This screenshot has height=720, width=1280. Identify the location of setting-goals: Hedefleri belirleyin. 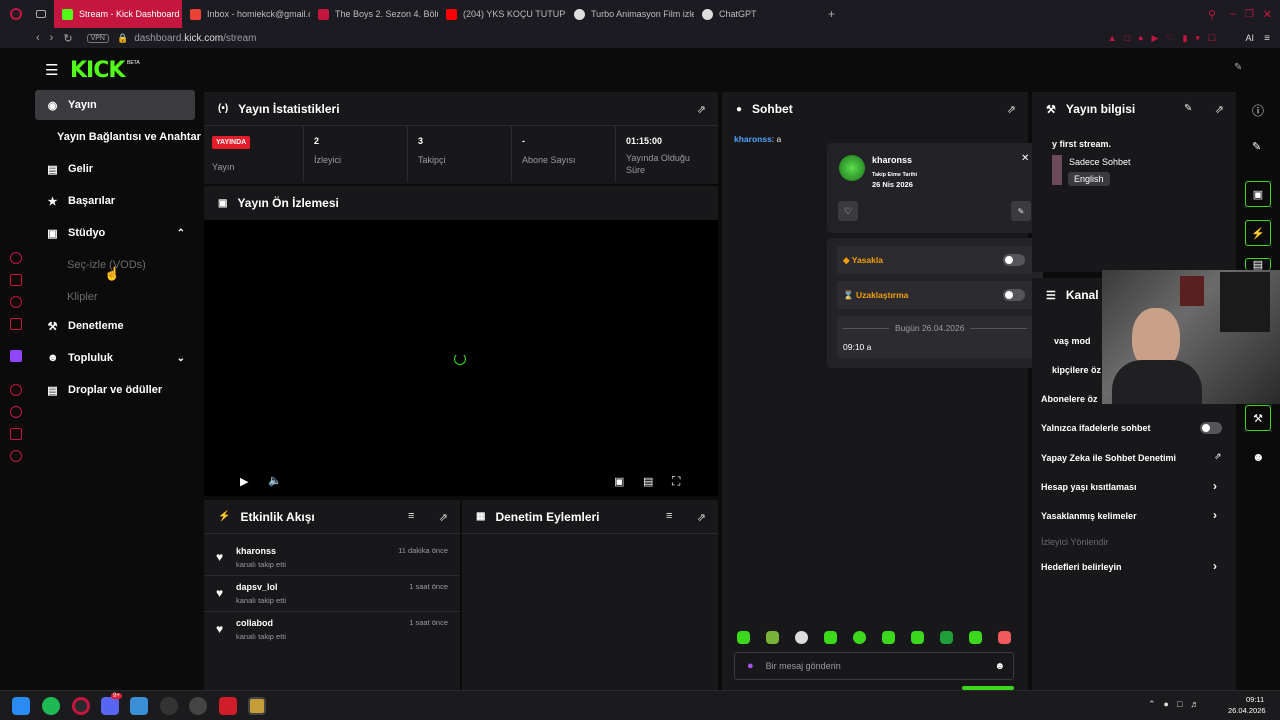
(1081, 567).